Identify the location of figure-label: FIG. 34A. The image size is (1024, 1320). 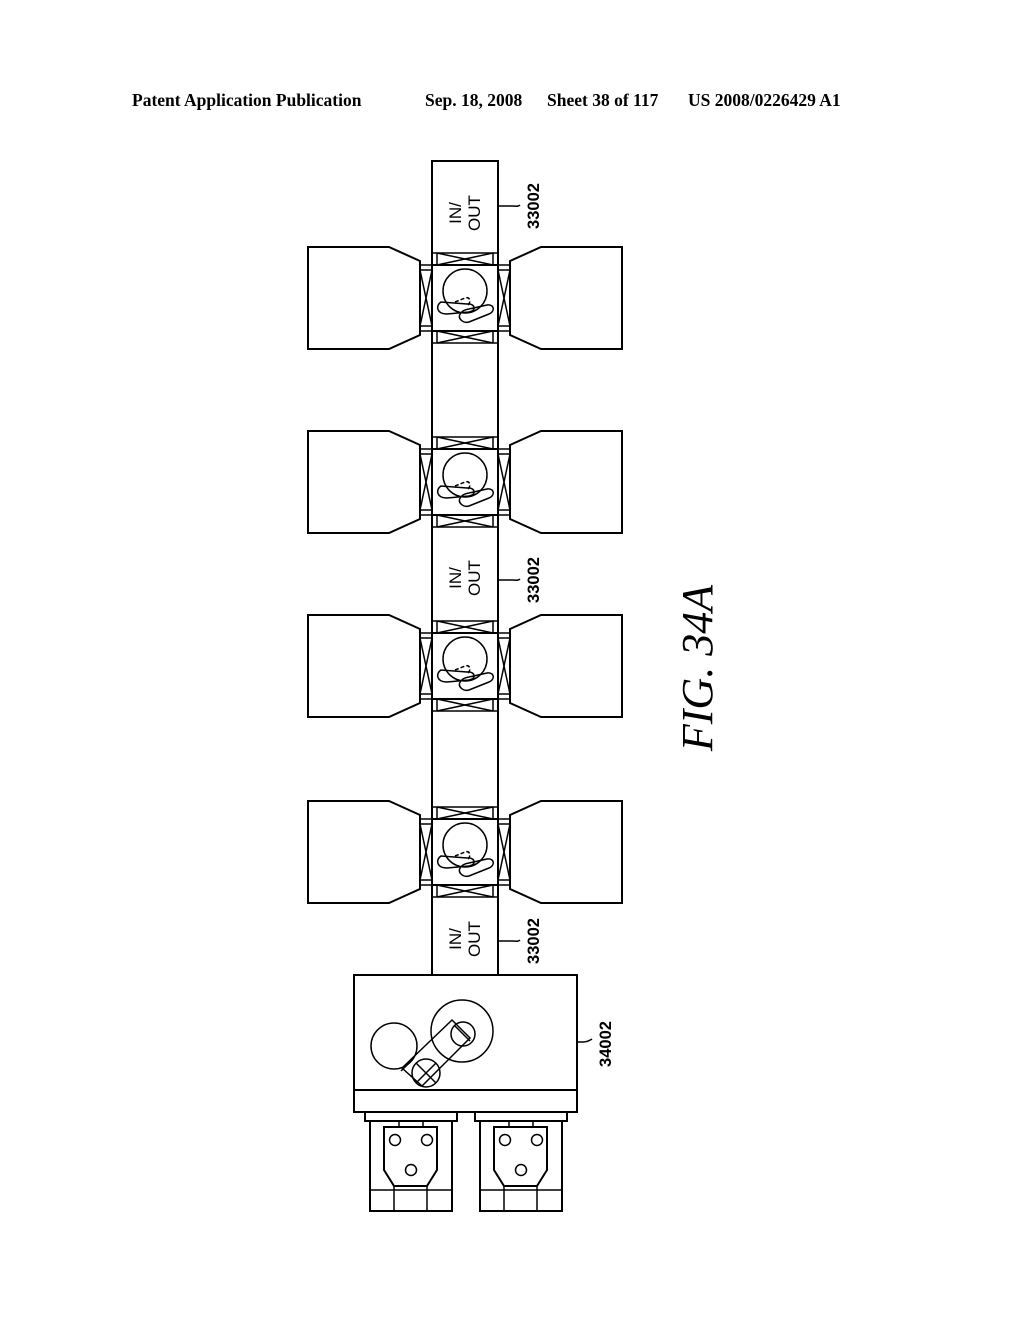
(697, 668).